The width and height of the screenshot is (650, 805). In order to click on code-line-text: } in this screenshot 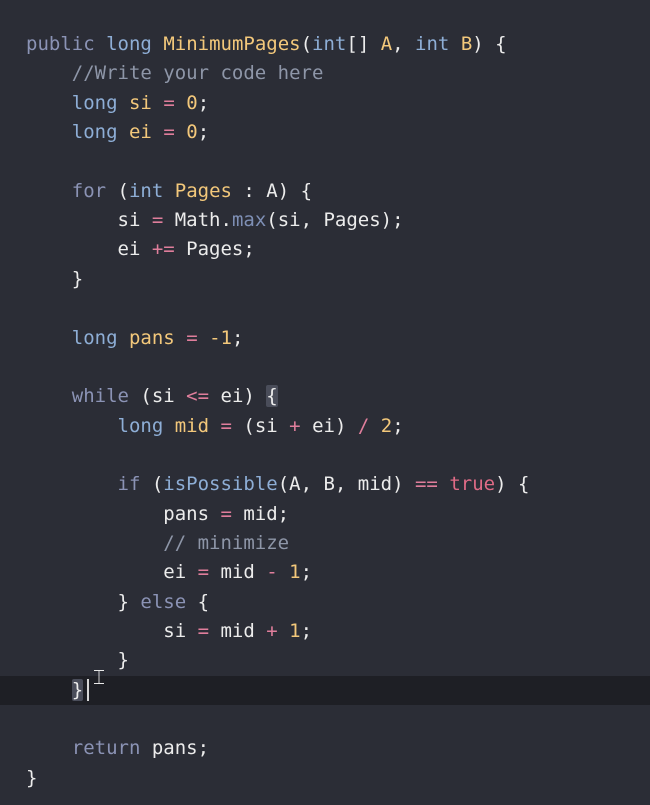, I will do `click(54, 279)`.